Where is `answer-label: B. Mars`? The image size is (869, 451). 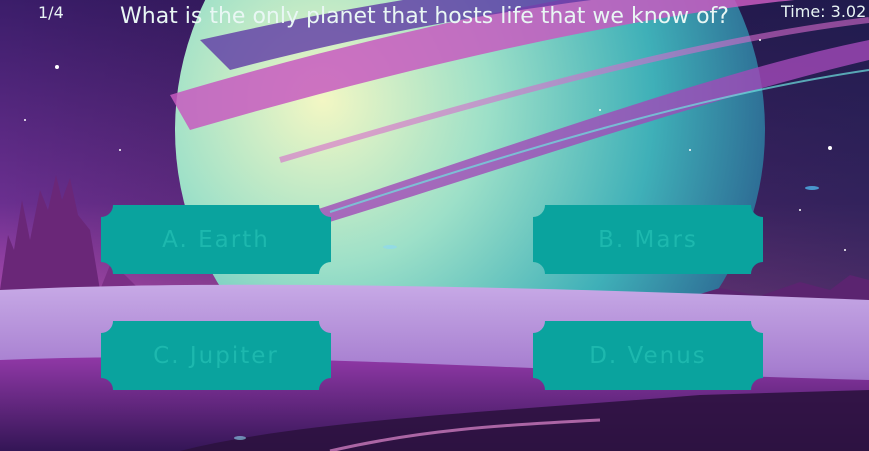 answer-label: B. Mars is located at coordinates (648, 239).